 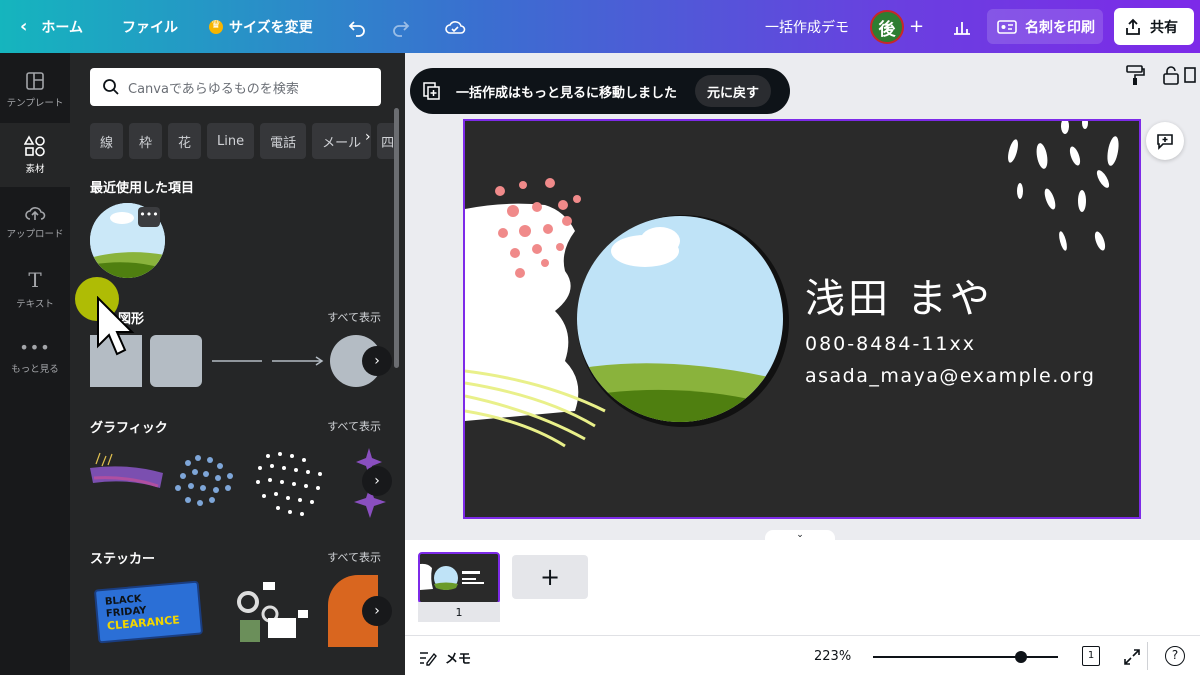 I want to click on comment-plus-icon, so click(x=1165, y=142).